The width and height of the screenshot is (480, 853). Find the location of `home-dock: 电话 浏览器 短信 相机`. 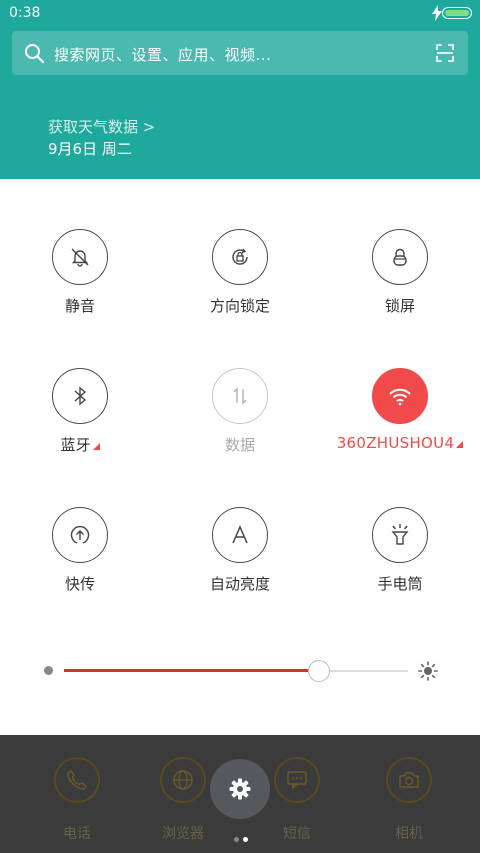

home-dock: 电话 浏览器 短信 相机 is located at coordinates (240, 794).